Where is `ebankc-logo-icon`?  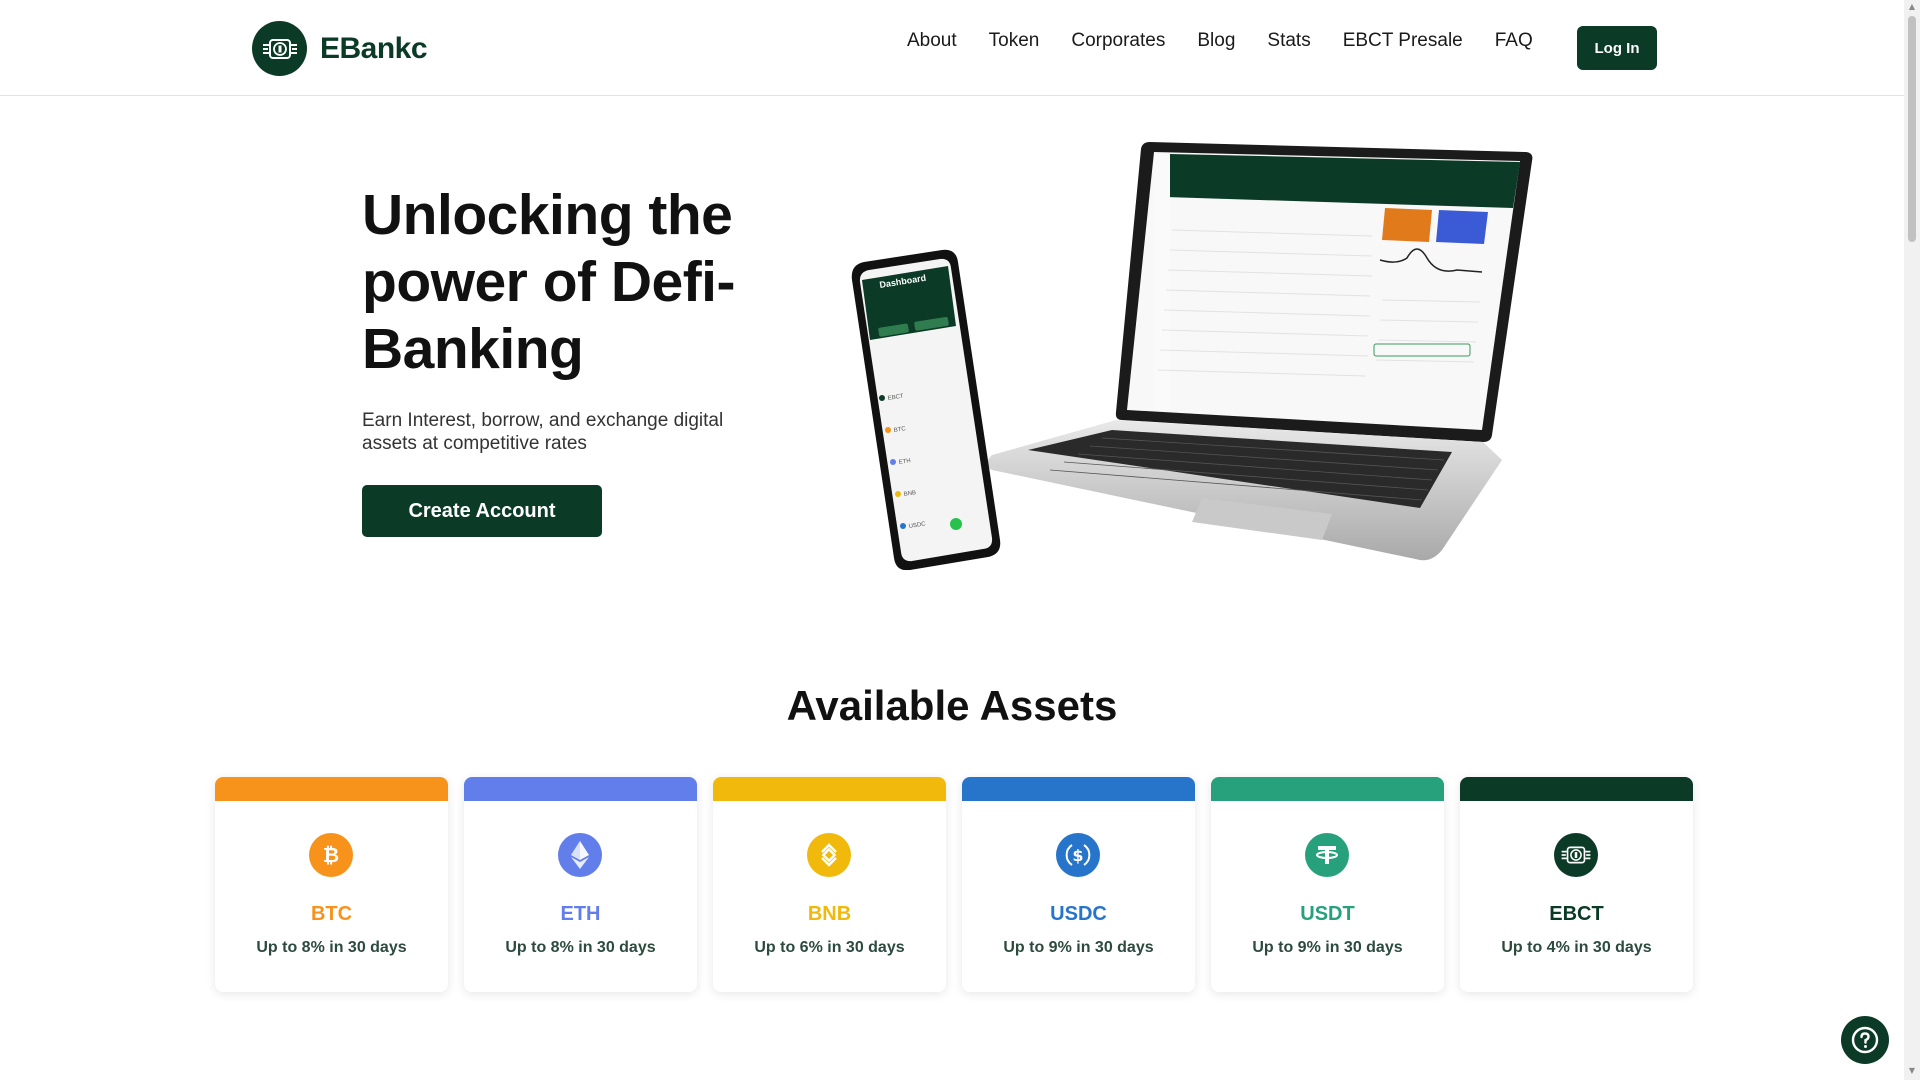 ebankc-logo-icon is located at coordinates (279, 48).